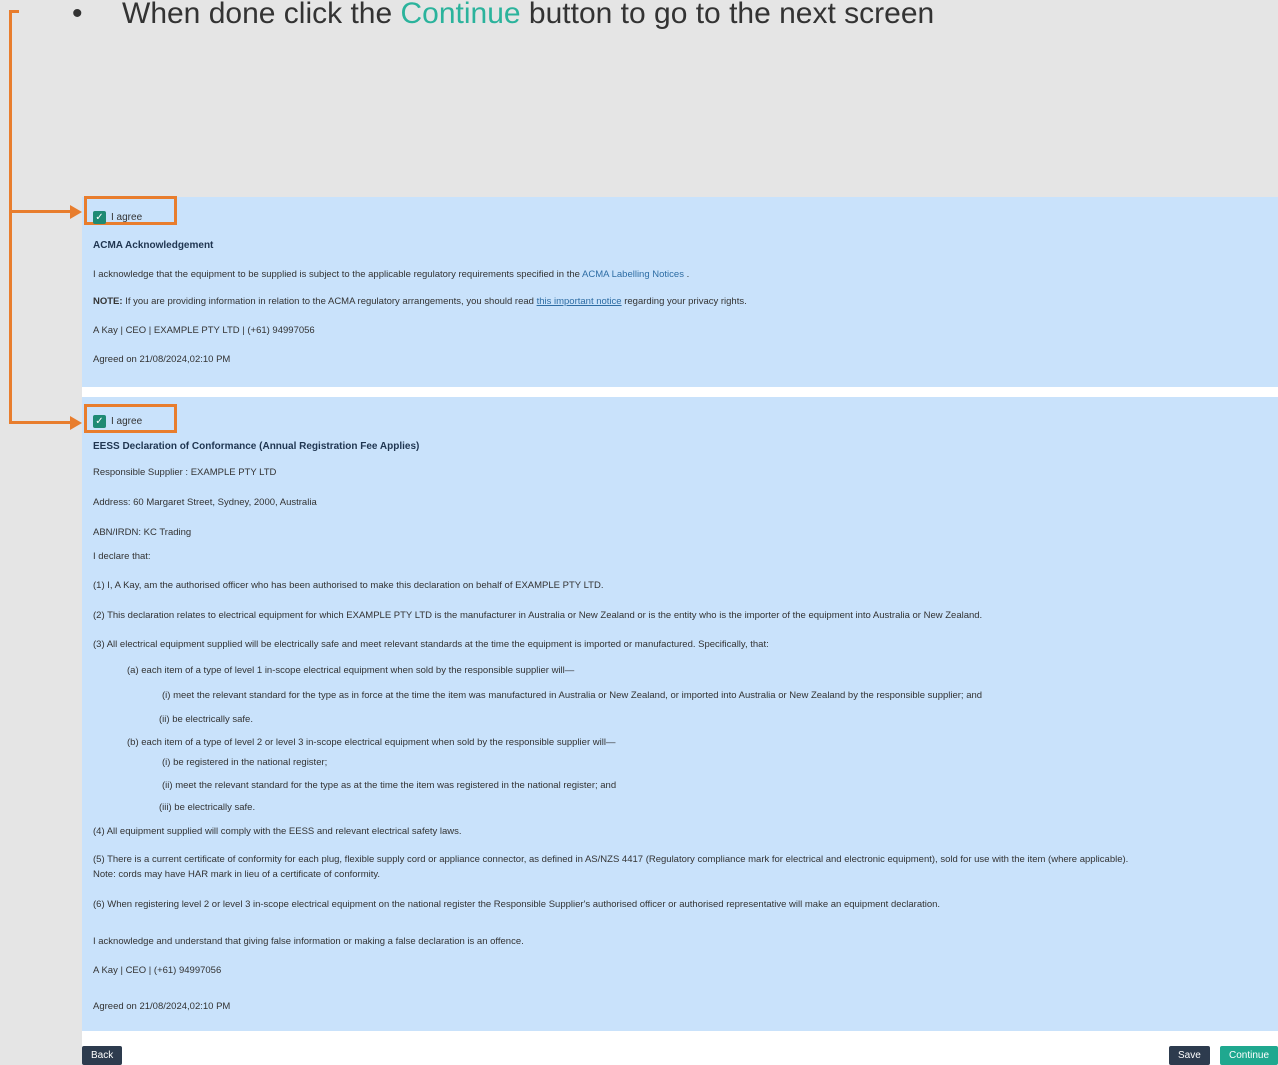  What do you see at coordinates (680, 1048) in the screenshot?
I see `footer-bar` at bounding box center [680, 1048].